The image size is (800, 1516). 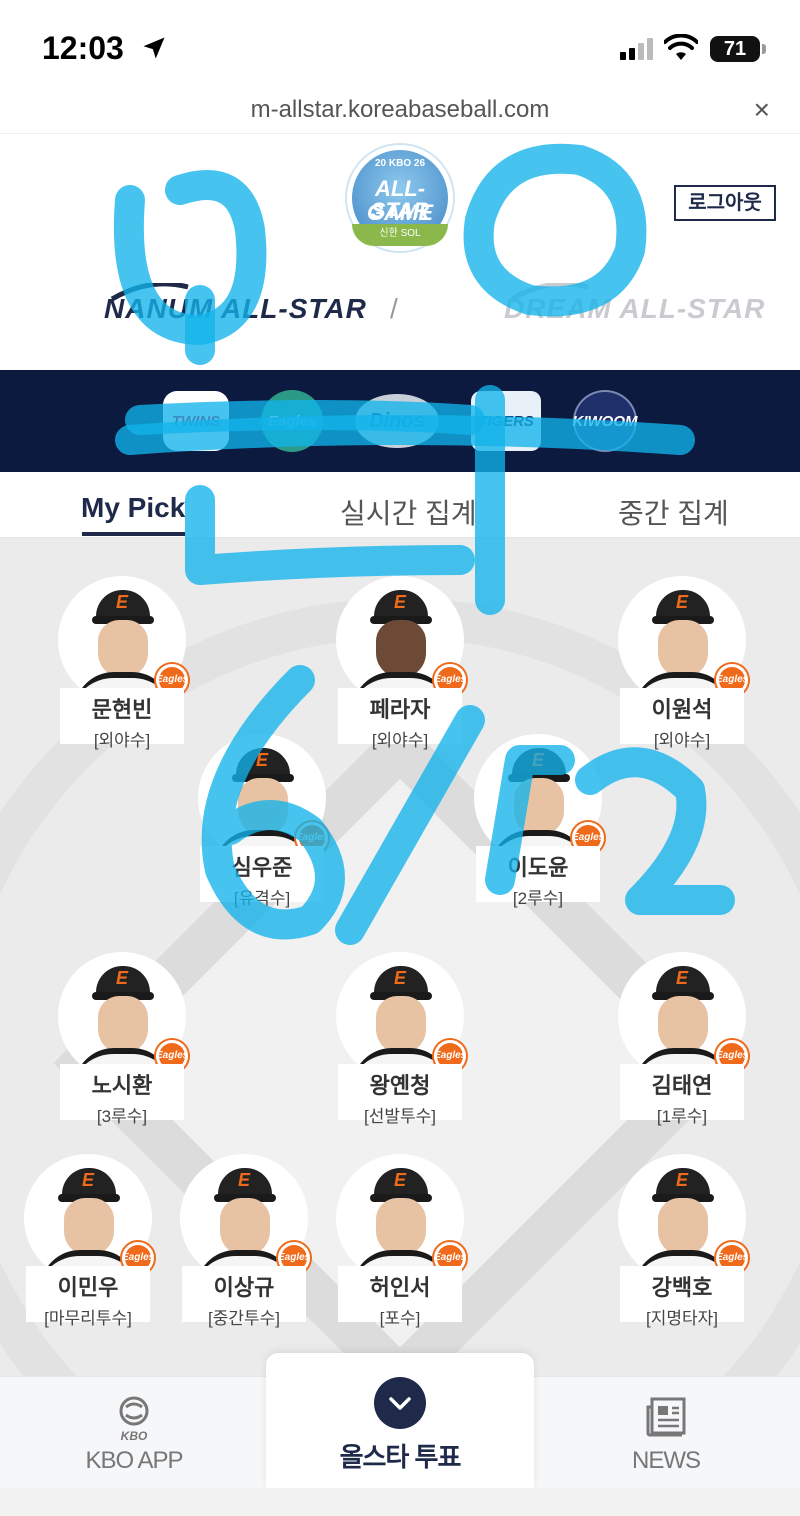 What do you see at coordinates (681, 47) in the screenshot?
I see `wifi-icon` at bounding box center [681, 47].